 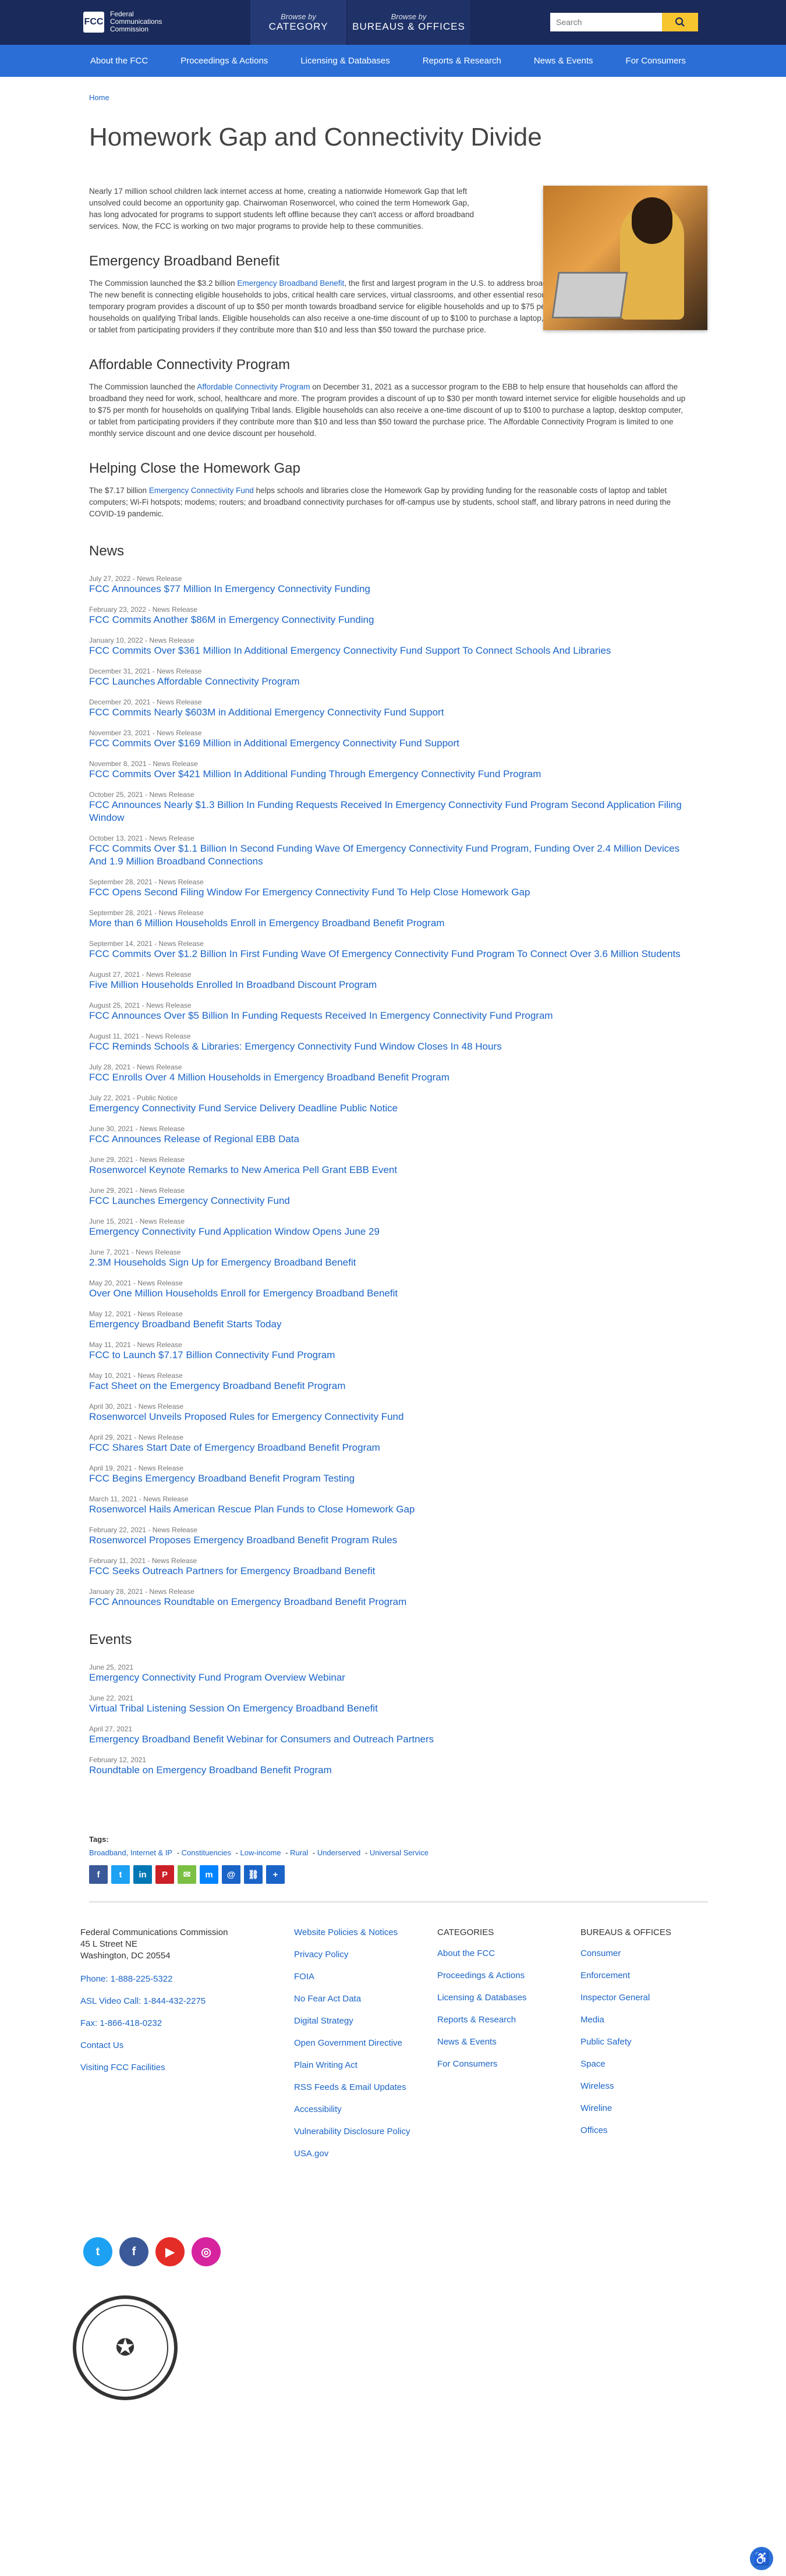 I want to click on nav-item: News & Events, so click(x=563, y=61).